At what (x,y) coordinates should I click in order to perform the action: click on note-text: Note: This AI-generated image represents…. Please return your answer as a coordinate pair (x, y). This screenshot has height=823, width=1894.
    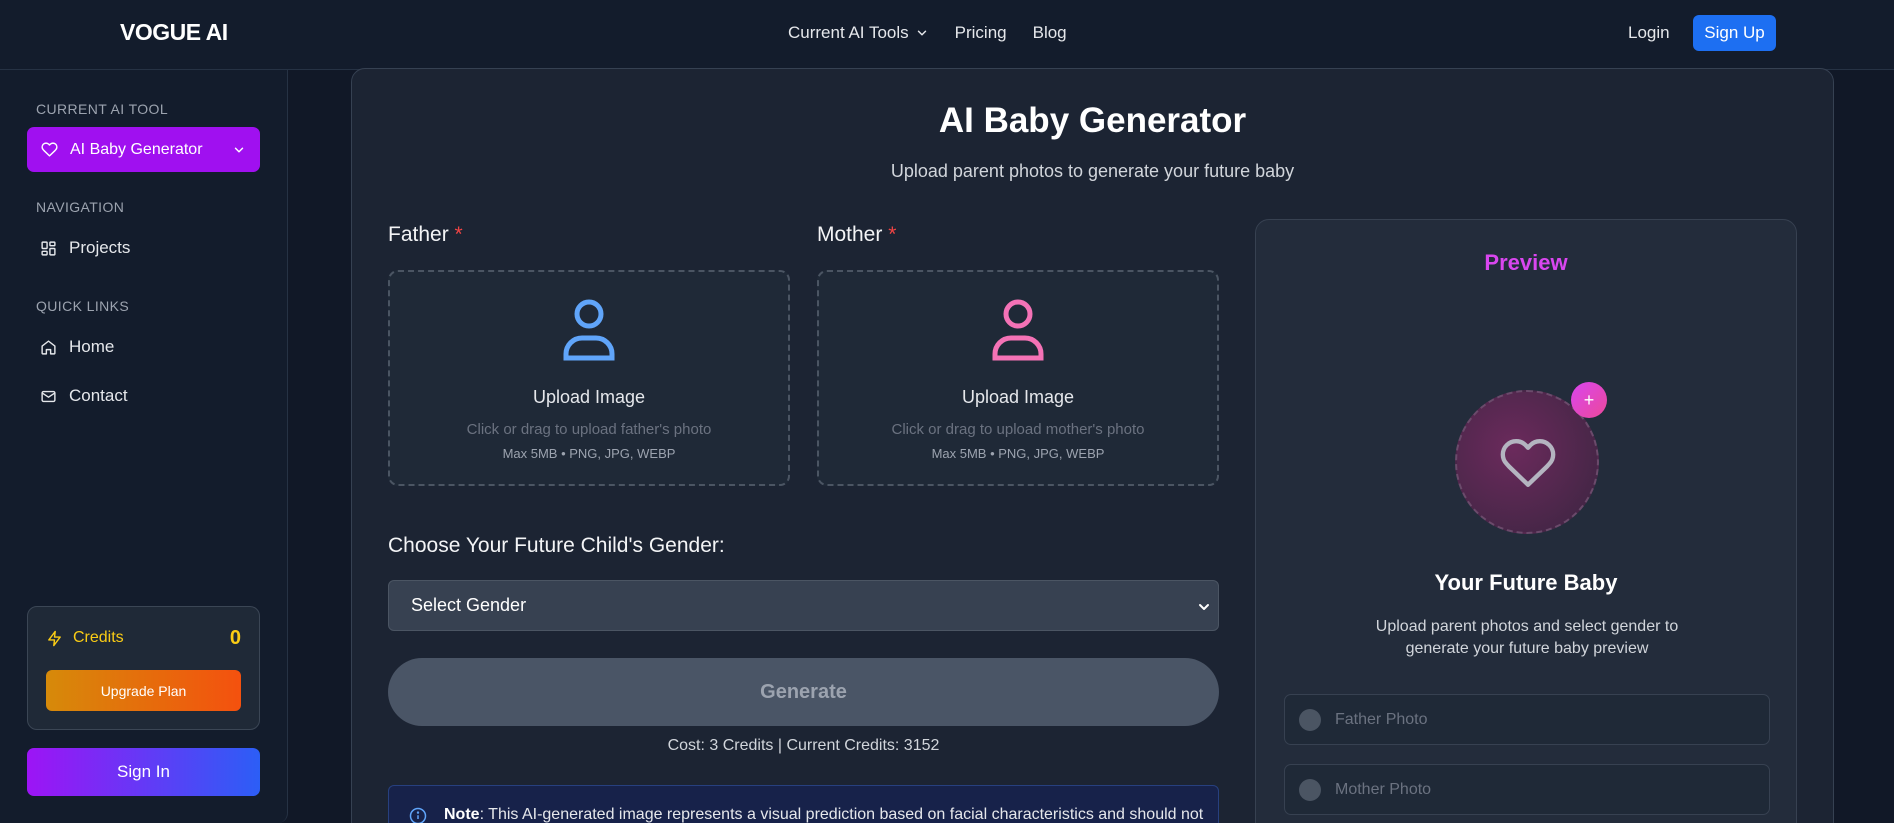
    Looking at the image, I should click on (823, 814).